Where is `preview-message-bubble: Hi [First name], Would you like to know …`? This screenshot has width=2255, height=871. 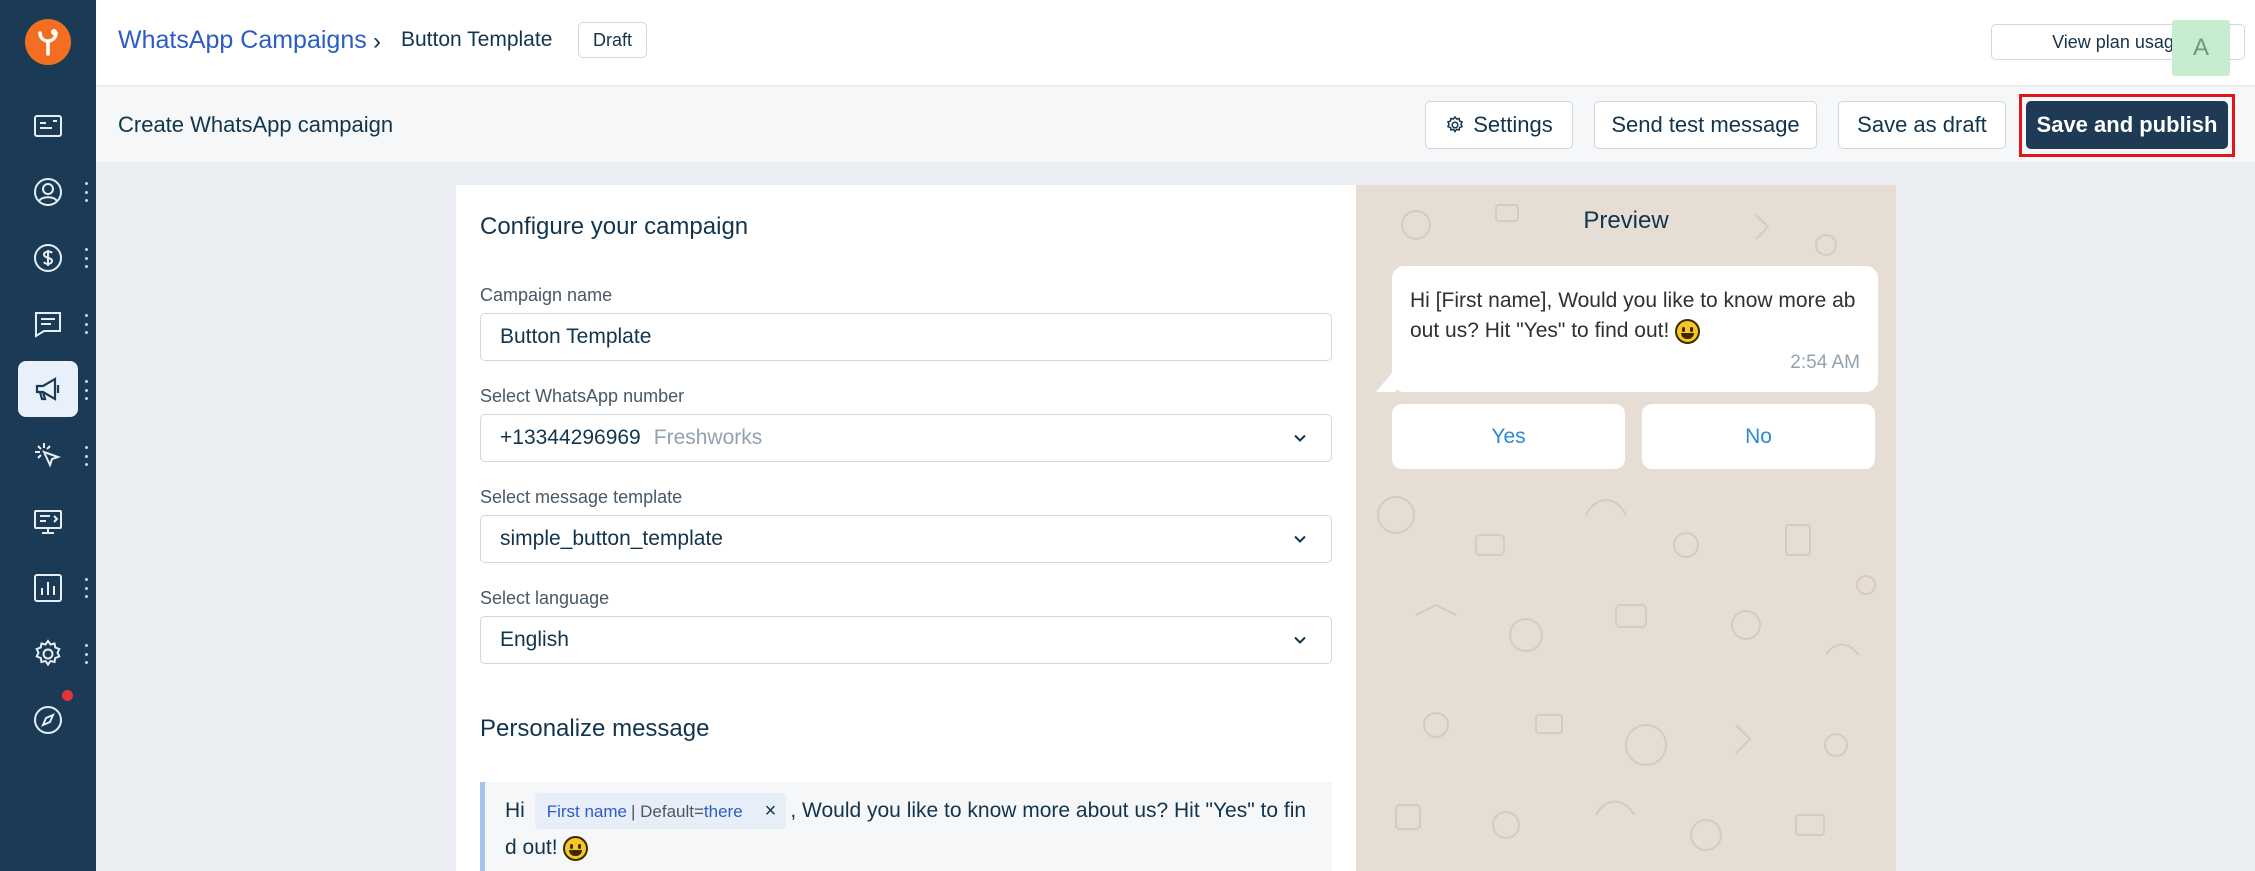 preview-message-bubble: Hi [First name], Would you like to know … is located at coordinates (1635, 329).